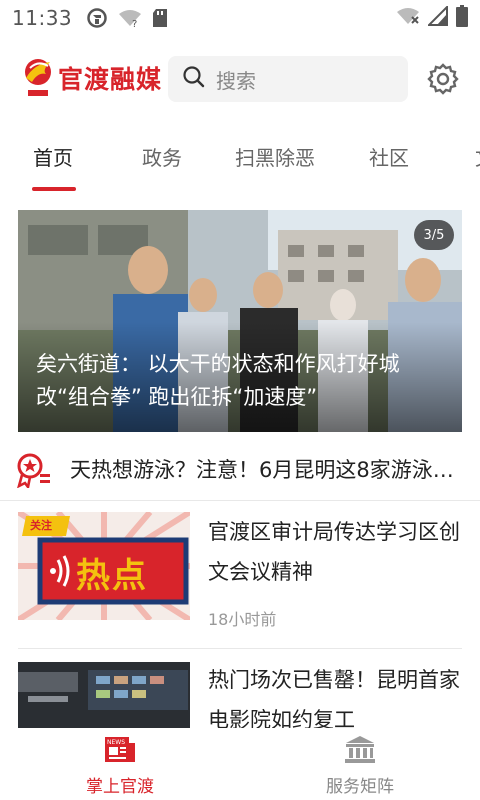  I want to click on wifi-off-icon, so click(408, 18).